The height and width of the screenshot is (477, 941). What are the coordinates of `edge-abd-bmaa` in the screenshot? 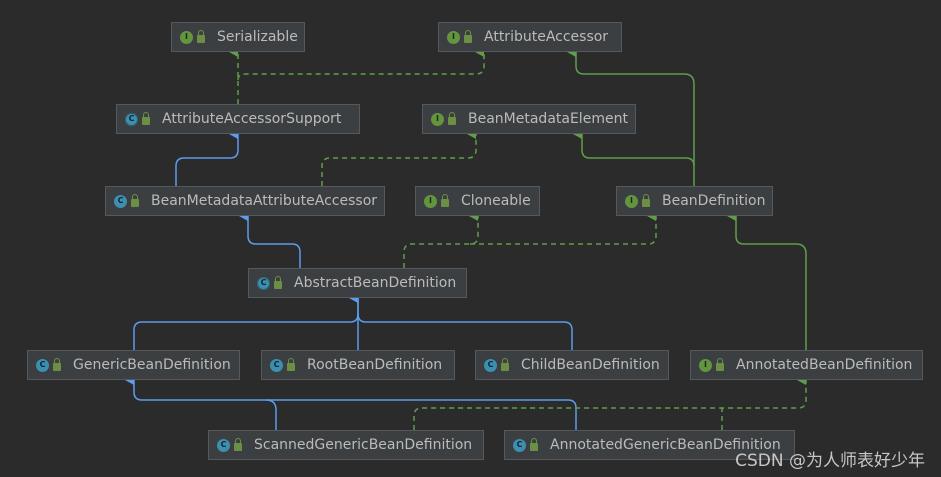 It's located at (270, 239).